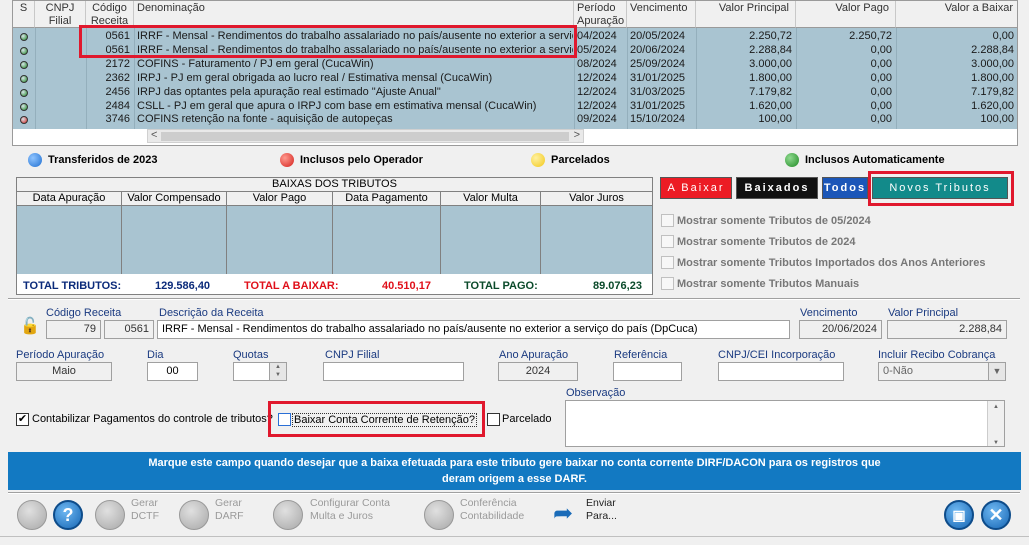 Image resolution: width=1029 pixels, height=545 pixels. I want to click on periodo-field: Maio, so click(64, 371).